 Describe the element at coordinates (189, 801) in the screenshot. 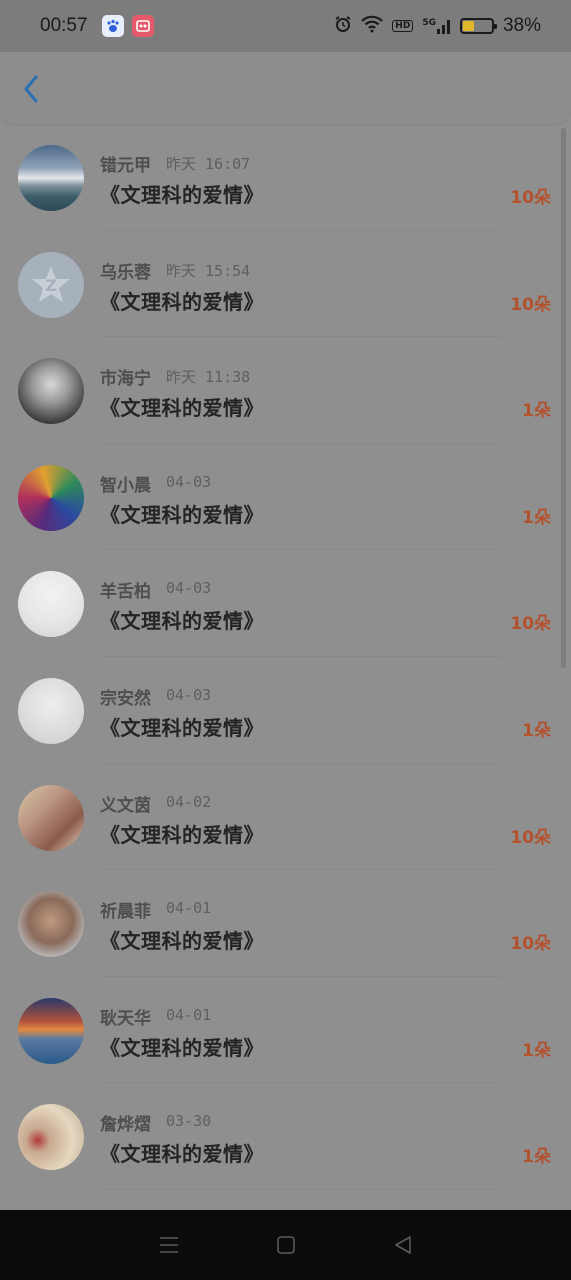

I see `timestamp: 04-02` at that location.